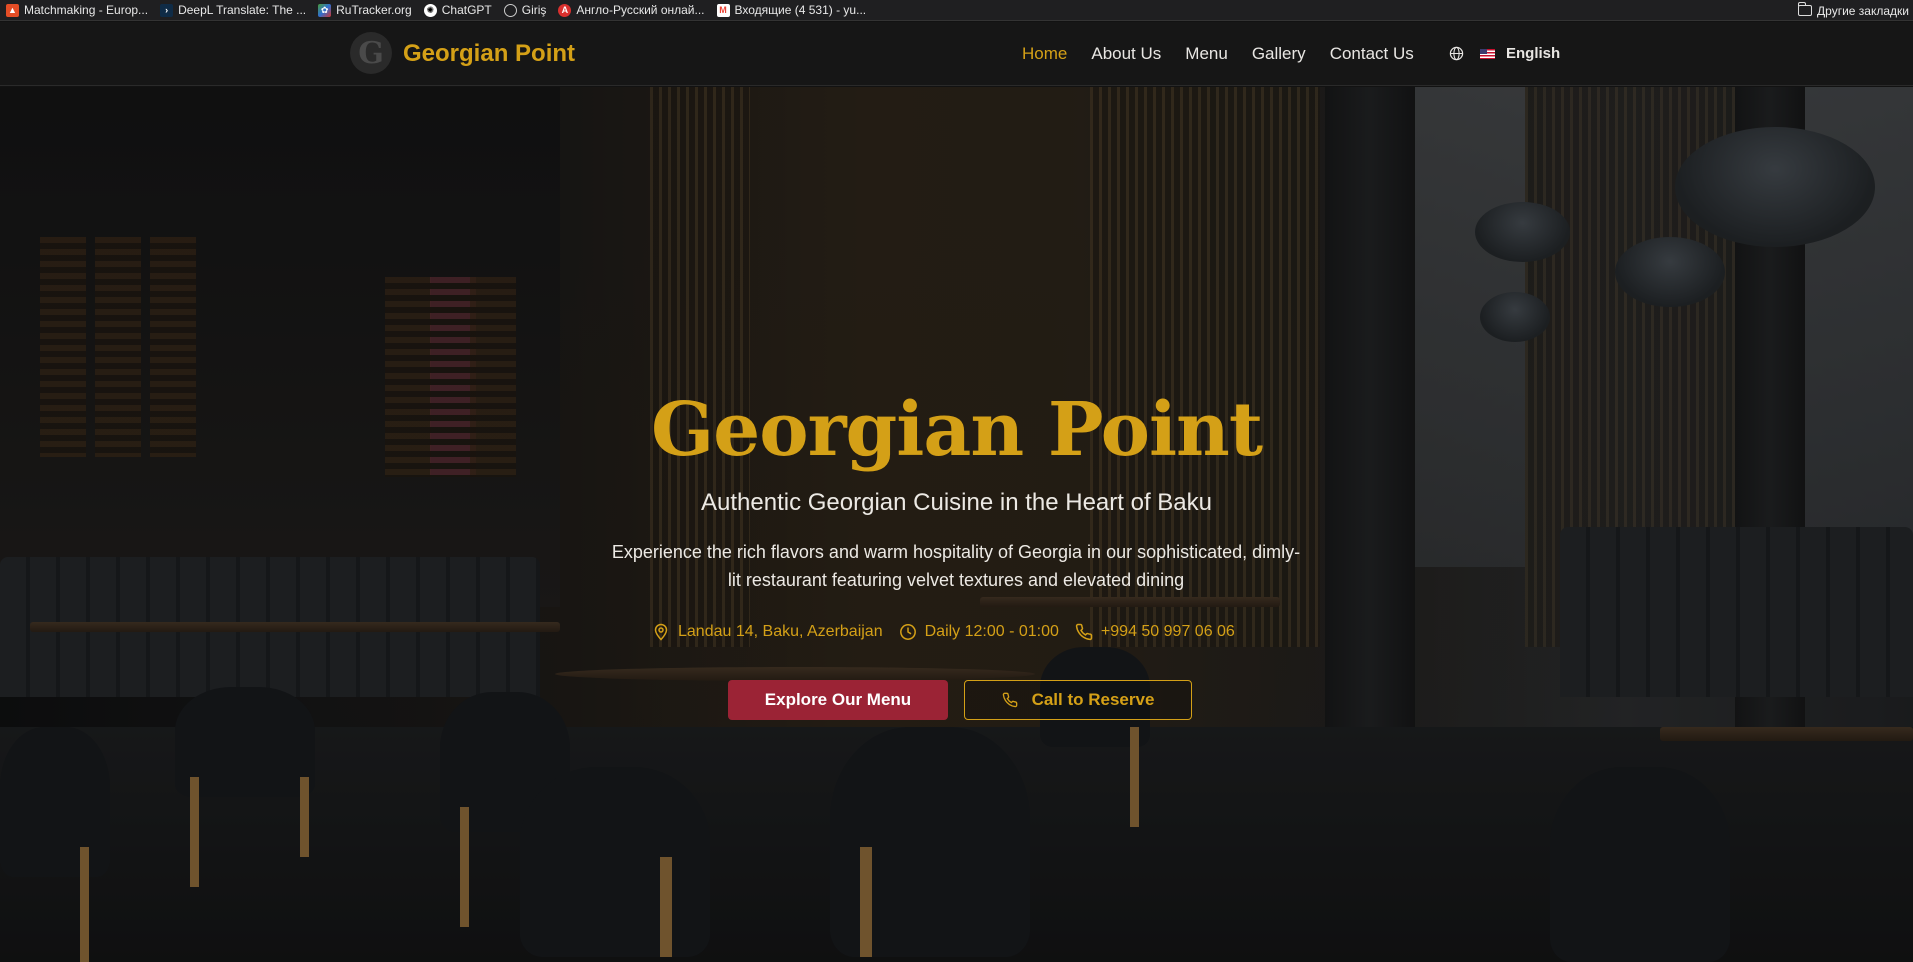  I want to click on us-flag-icon, so click(1487, 53).